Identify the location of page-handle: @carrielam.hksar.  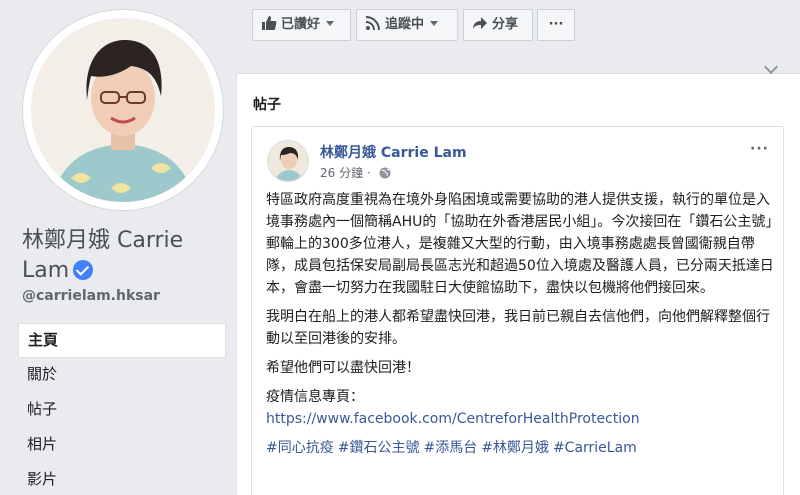
(91, 296).